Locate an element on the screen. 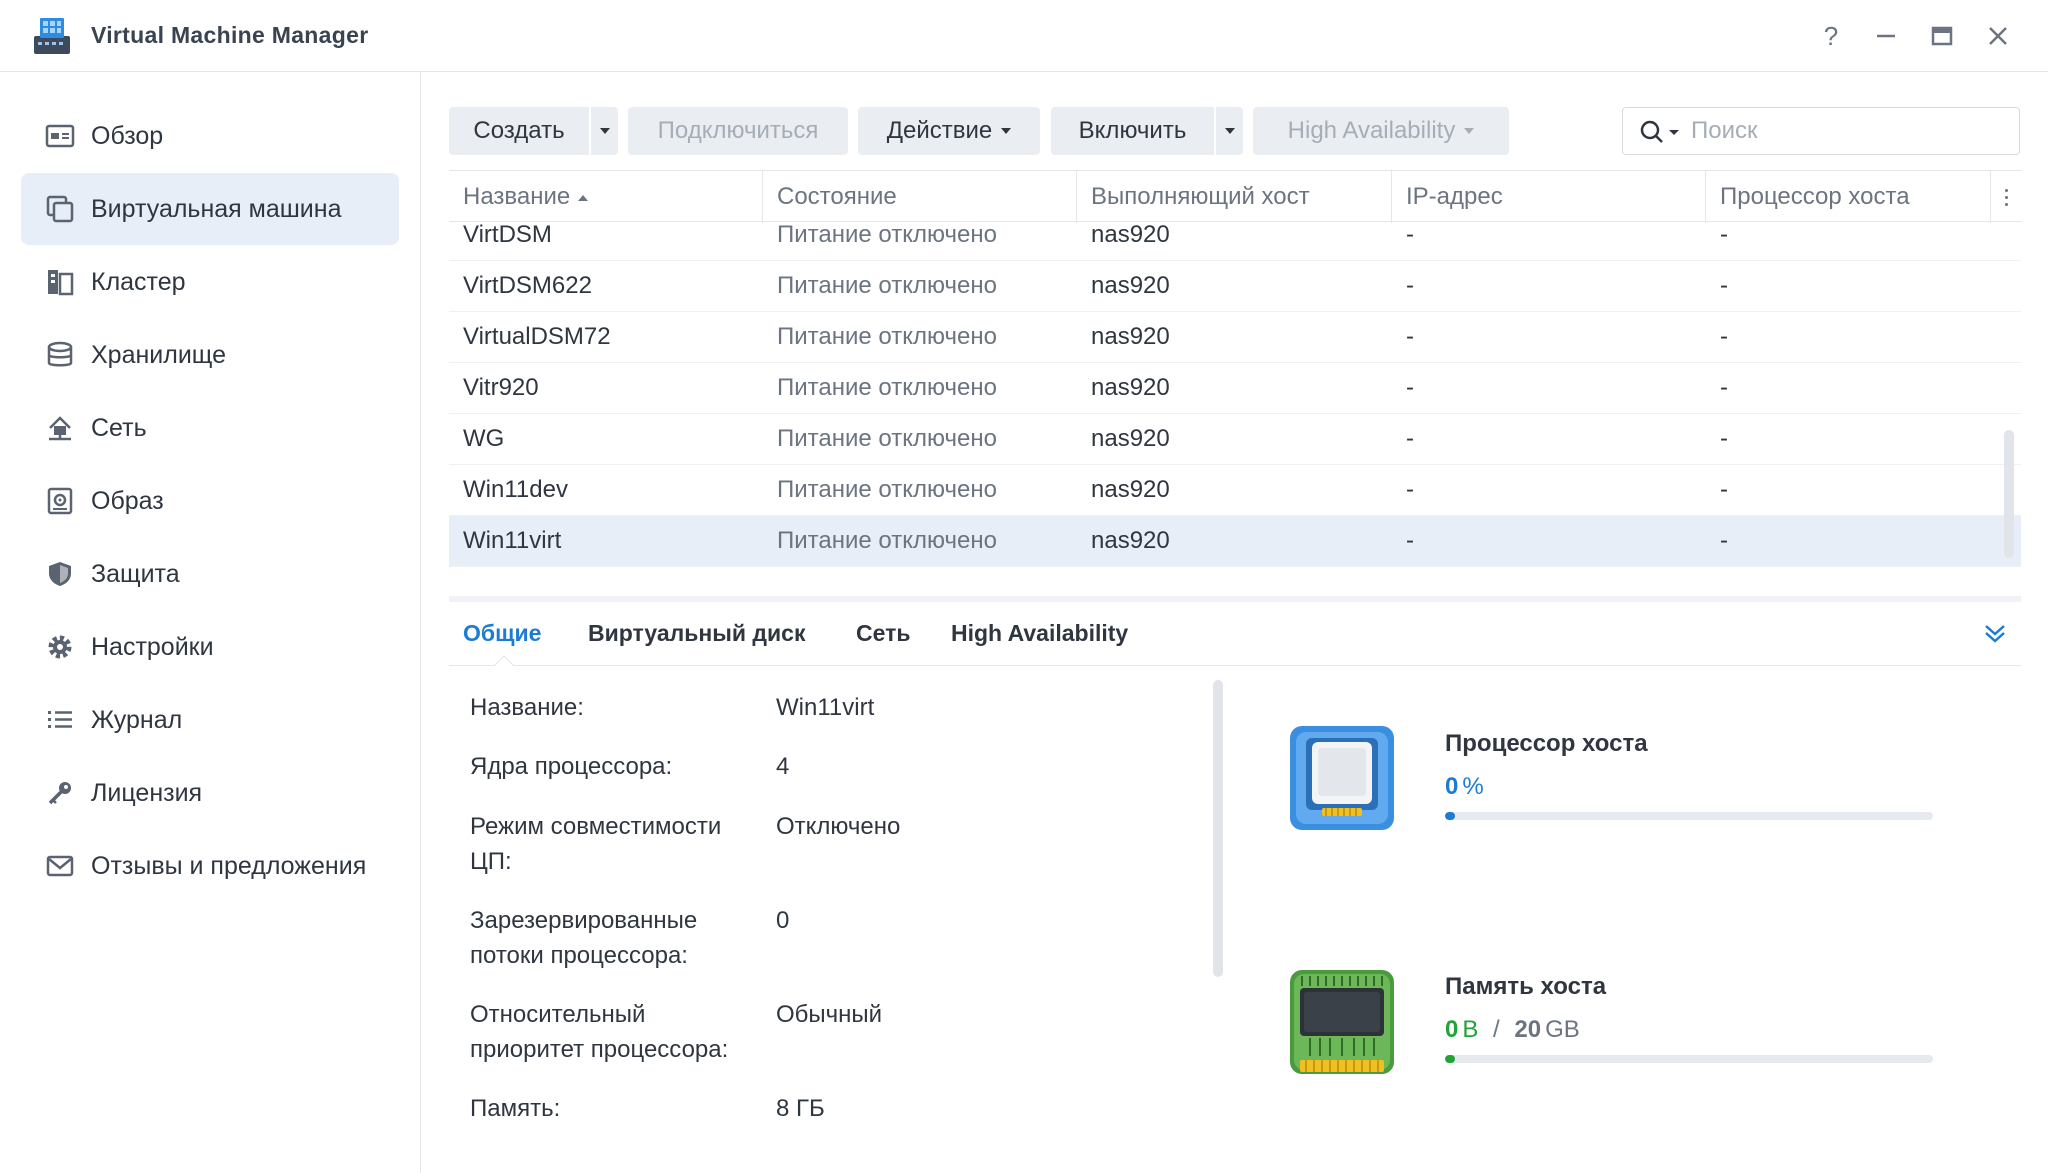 This screenshot has width=2048, height=1173. sidebar-item-label: Настройки is located at coordinates (152, 646).